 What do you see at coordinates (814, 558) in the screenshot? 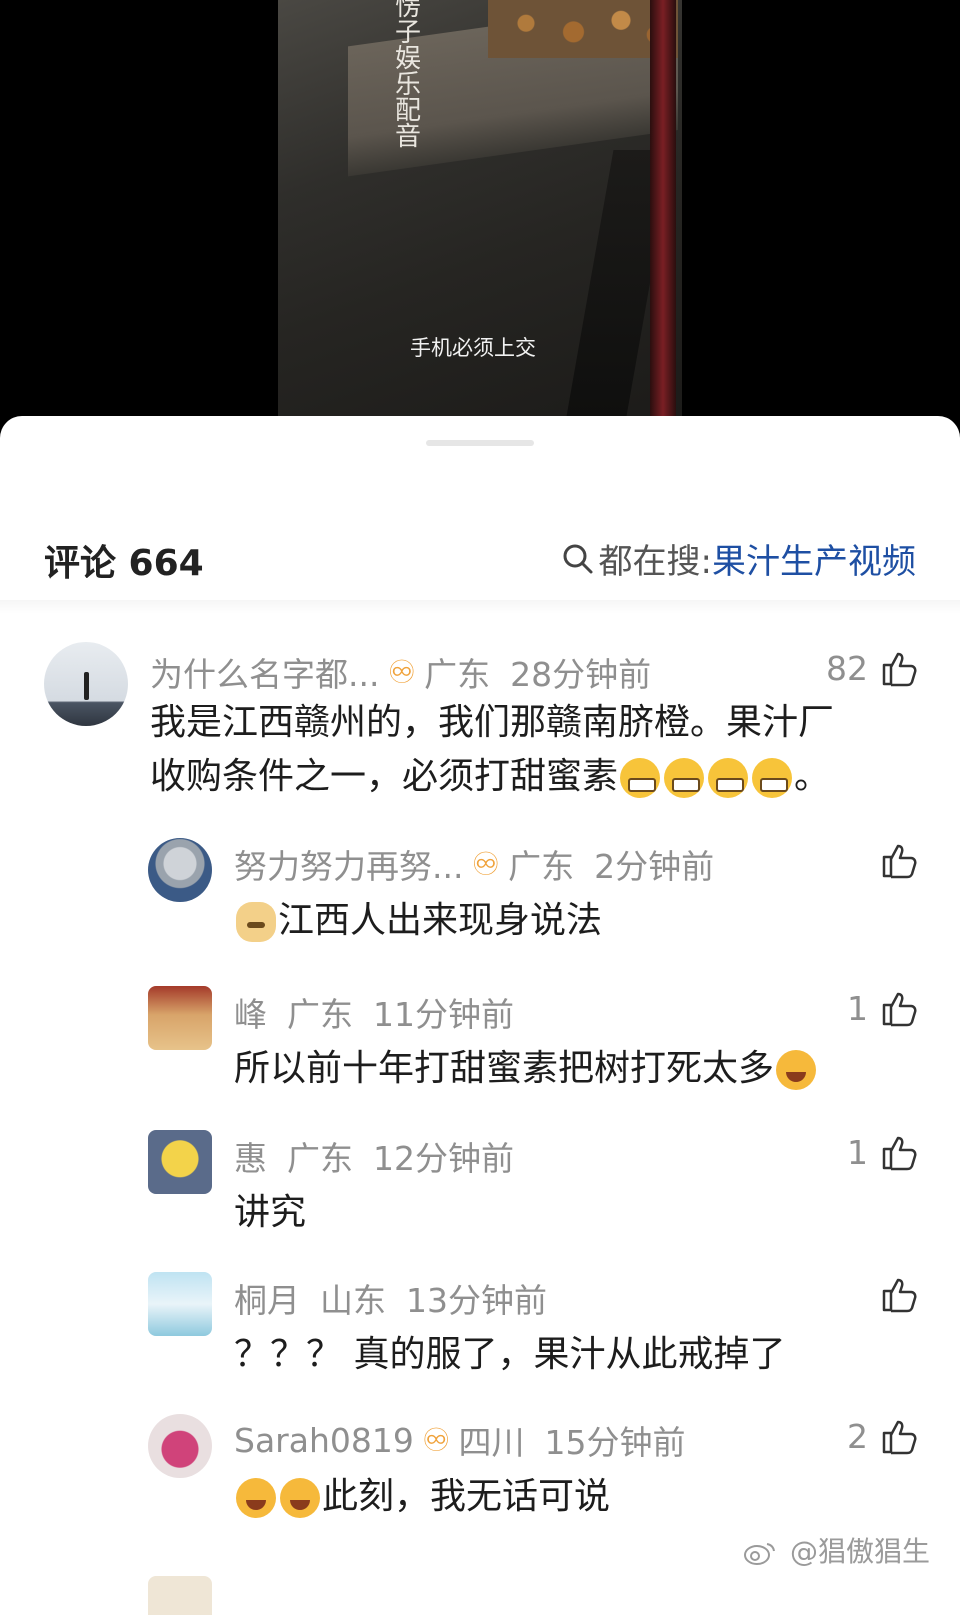
I see `search-term-link: 果汁生产视频` at bounding box center [814, 558].